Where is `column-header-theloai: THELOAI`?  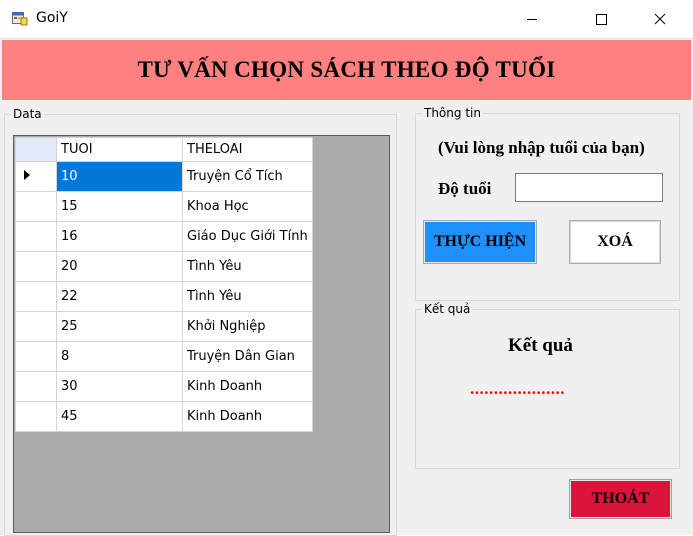 column-header-theloai: THELOAI is located at coordinates (247, 149).